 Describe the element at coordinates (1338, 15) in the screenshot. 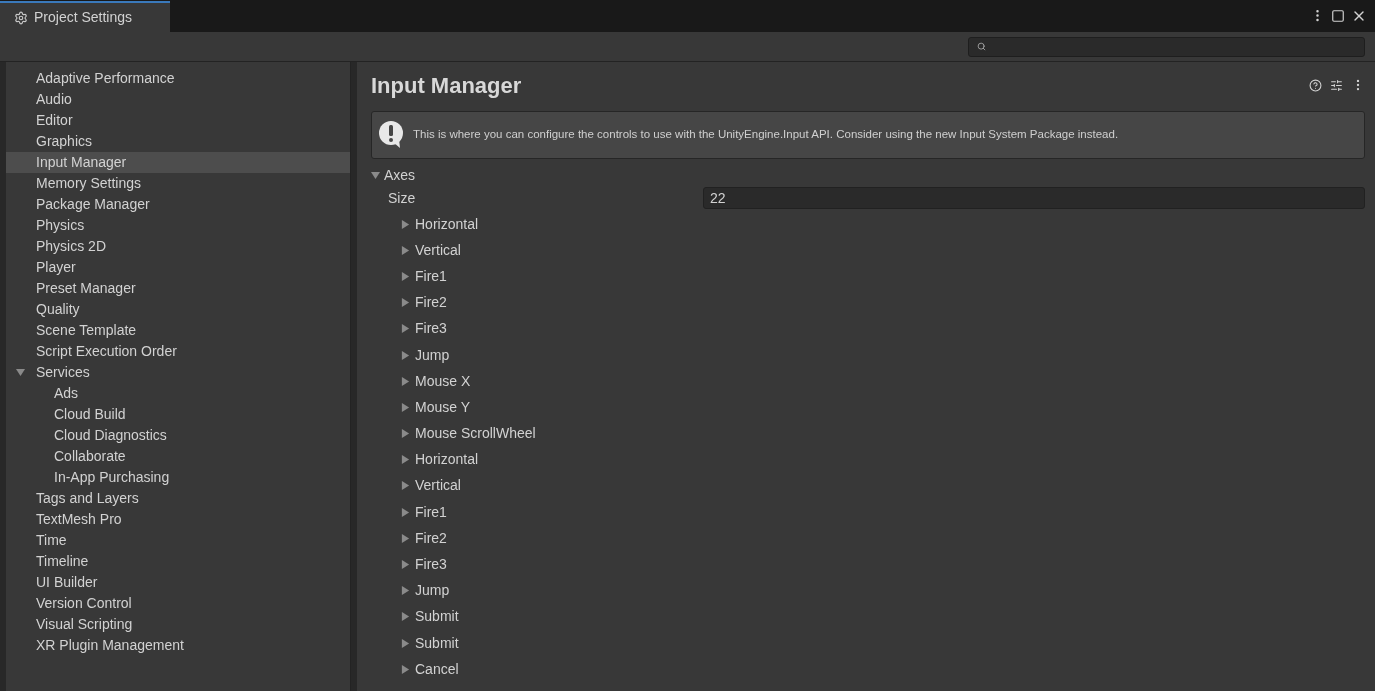

I see `maximize-icon` at that location.